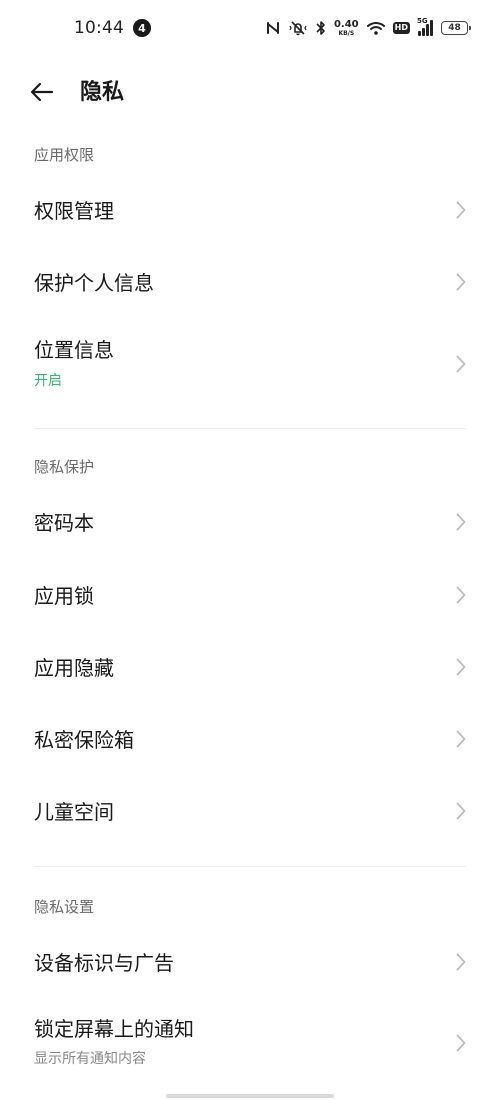 The height and width of the screenshot is (1100, 500). I want to click on bluetooth-icon, so click(321, 28).